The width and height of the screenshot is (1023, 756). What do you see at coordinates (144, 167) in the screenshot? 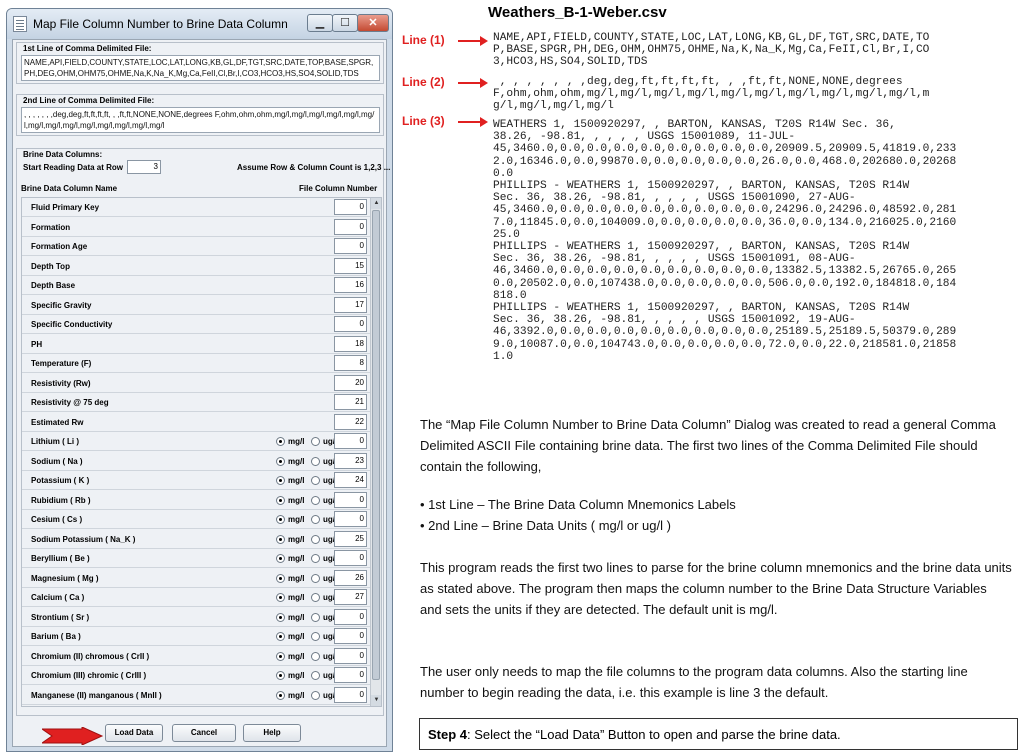
I see `start-row-input: 3` at bounding box center [144, 167].